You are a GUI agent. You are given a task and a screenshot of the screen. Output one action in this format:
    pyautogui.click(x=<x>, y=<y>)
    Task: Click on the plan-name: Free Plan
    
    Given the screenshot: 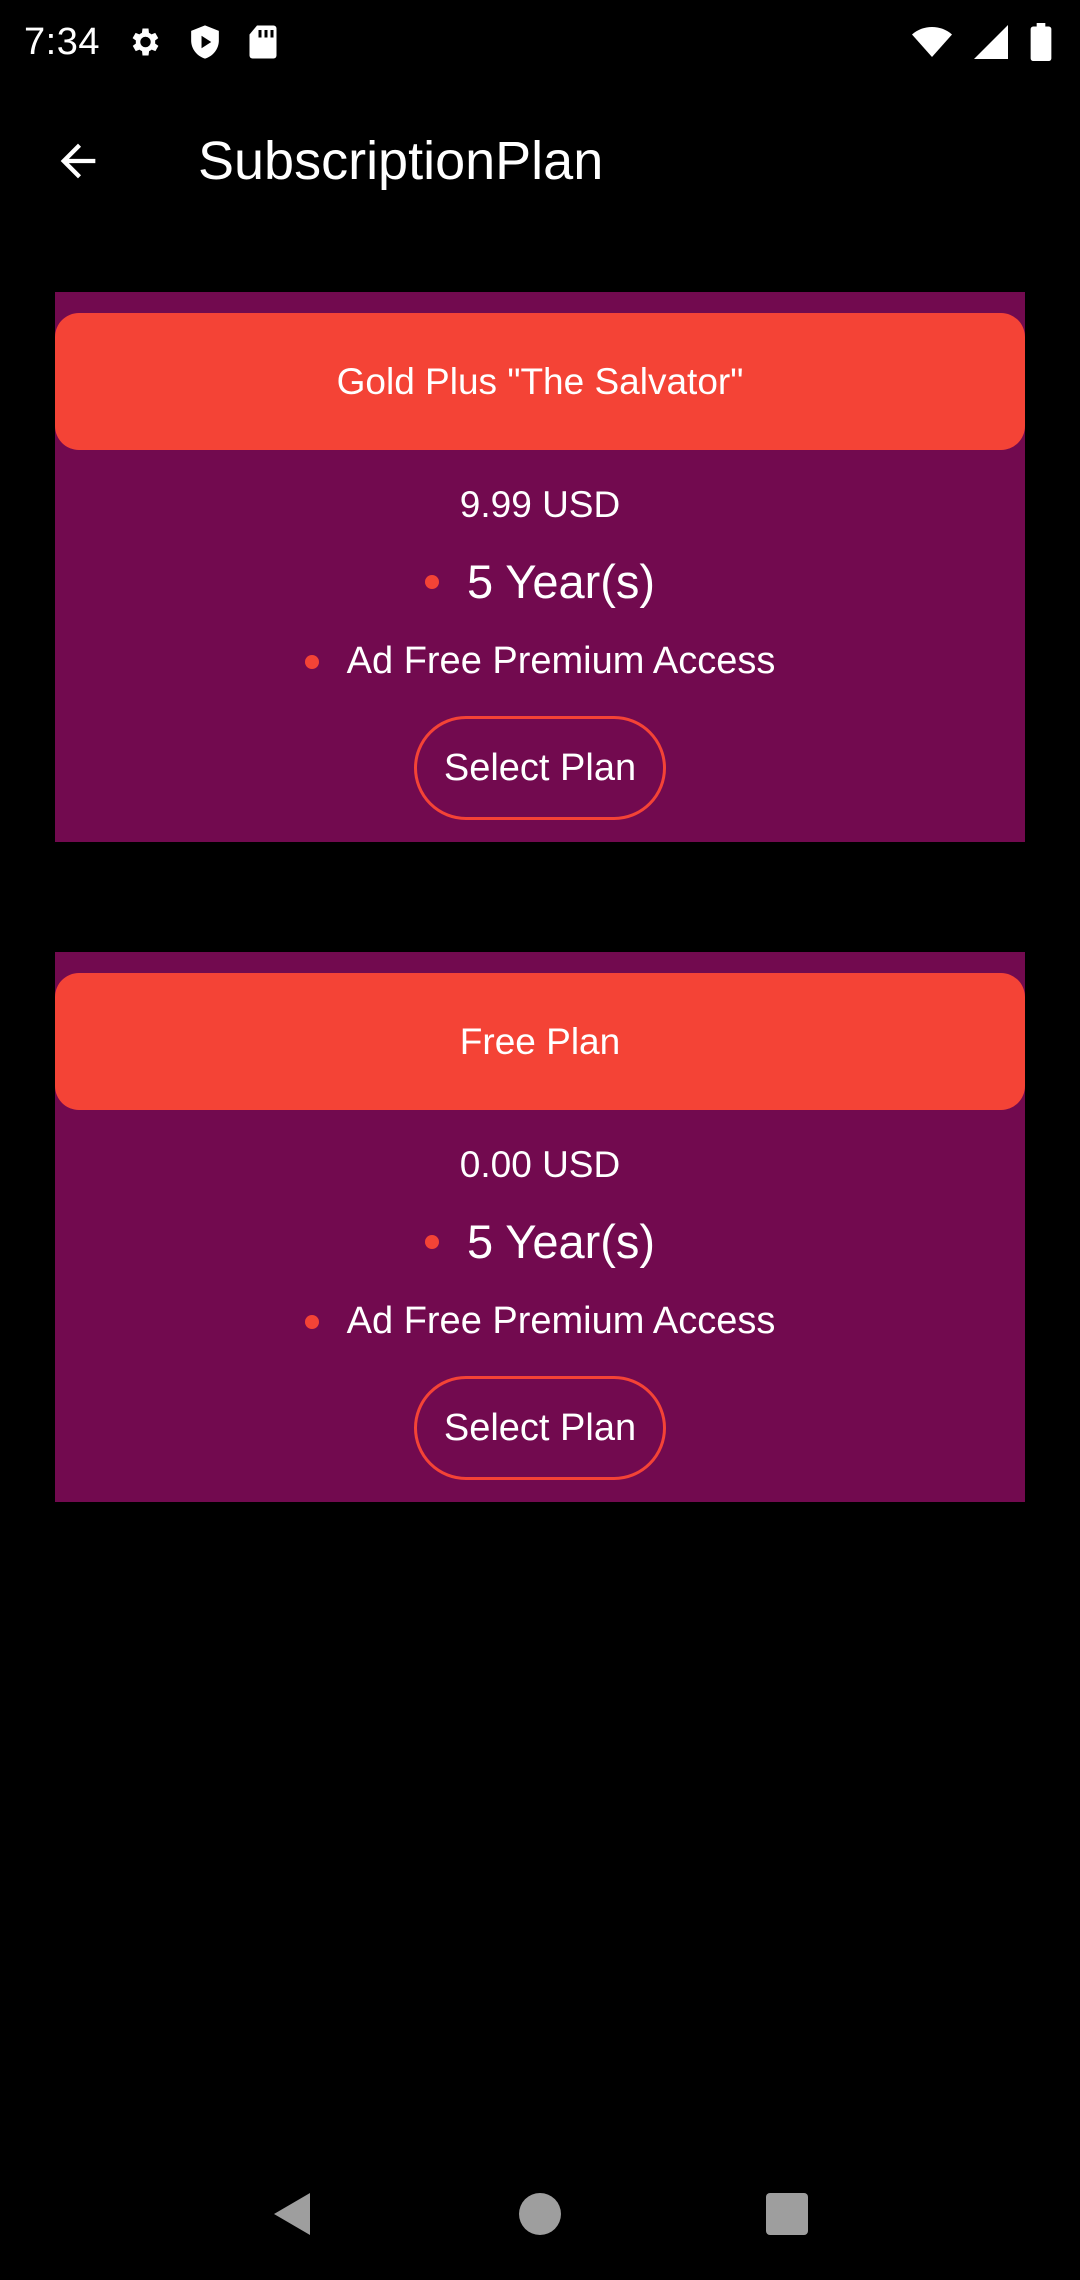 What is the action you would take?
    pyautogui.click(x=540, y=1041)
    